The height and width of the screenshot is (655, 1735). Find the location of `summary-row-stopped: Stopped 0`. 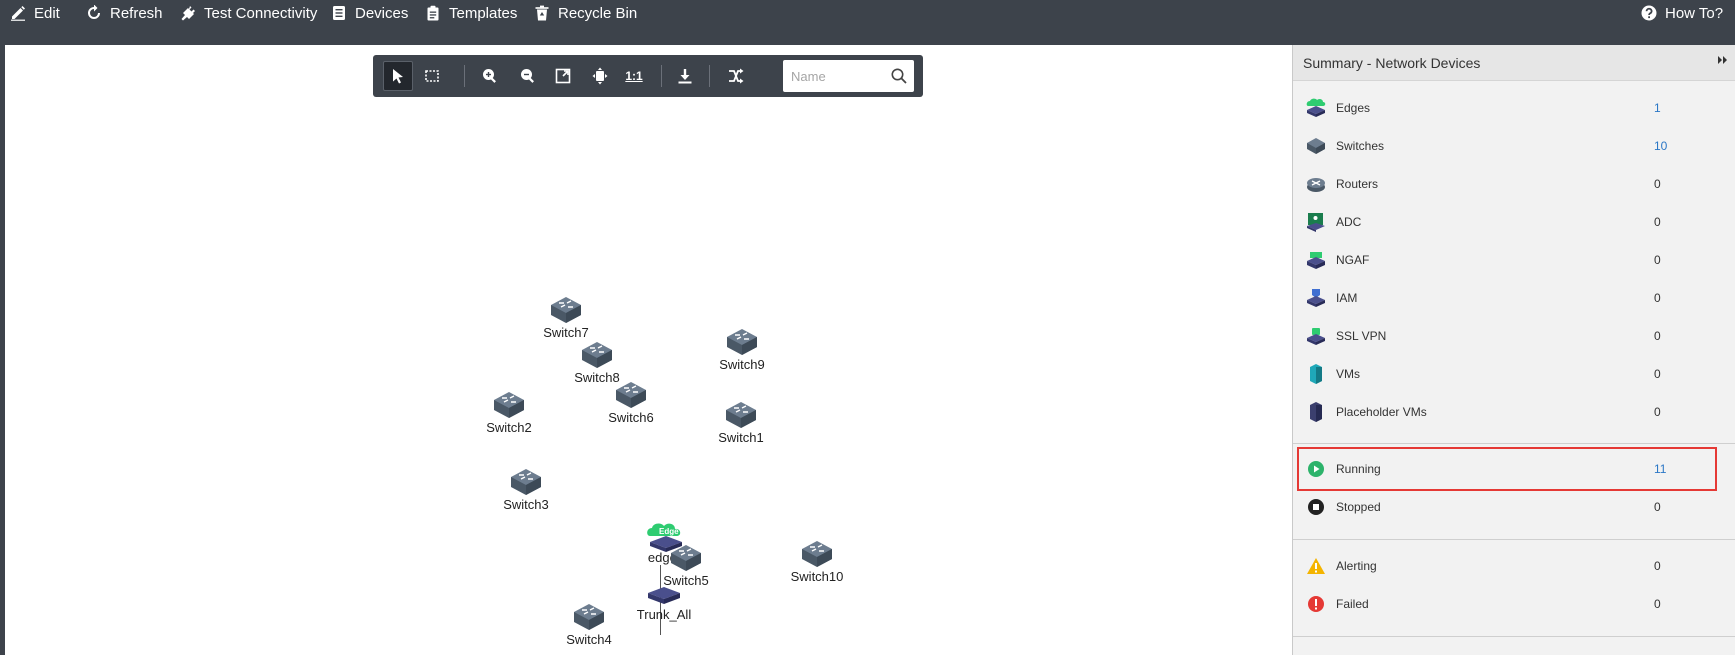

summary-row-stopped: Stopped 0 is located at coordinates (1510, 507).